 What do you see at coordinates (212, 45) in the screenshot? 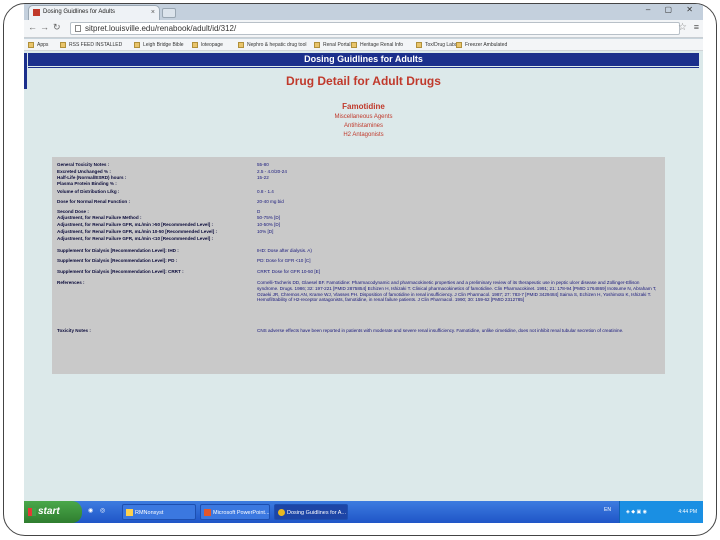
I see `bookmark-label: loteopage` at bounding box center [212, 45].